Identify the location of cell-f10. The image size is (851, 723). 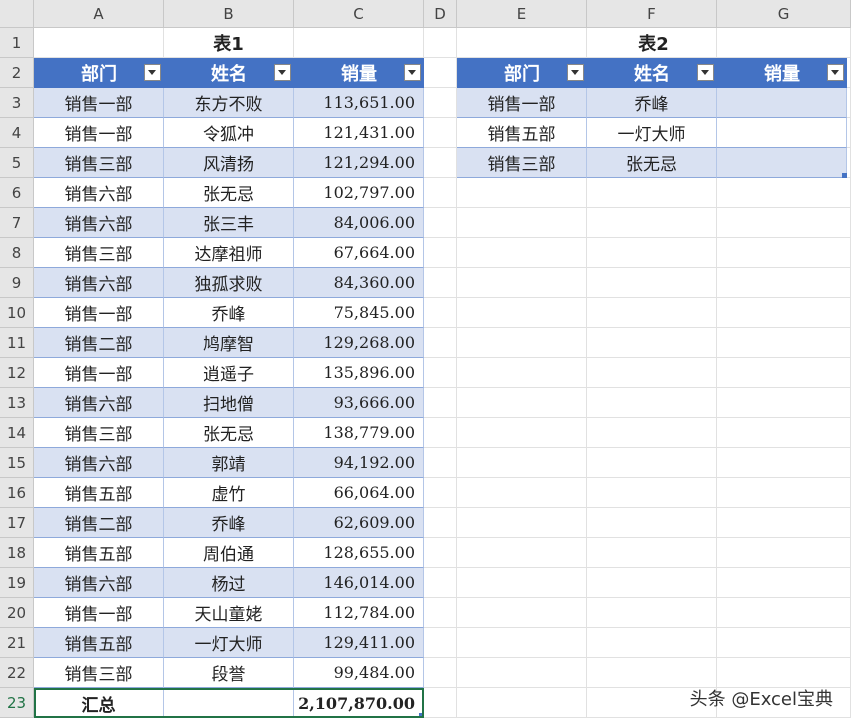
(652, 313).